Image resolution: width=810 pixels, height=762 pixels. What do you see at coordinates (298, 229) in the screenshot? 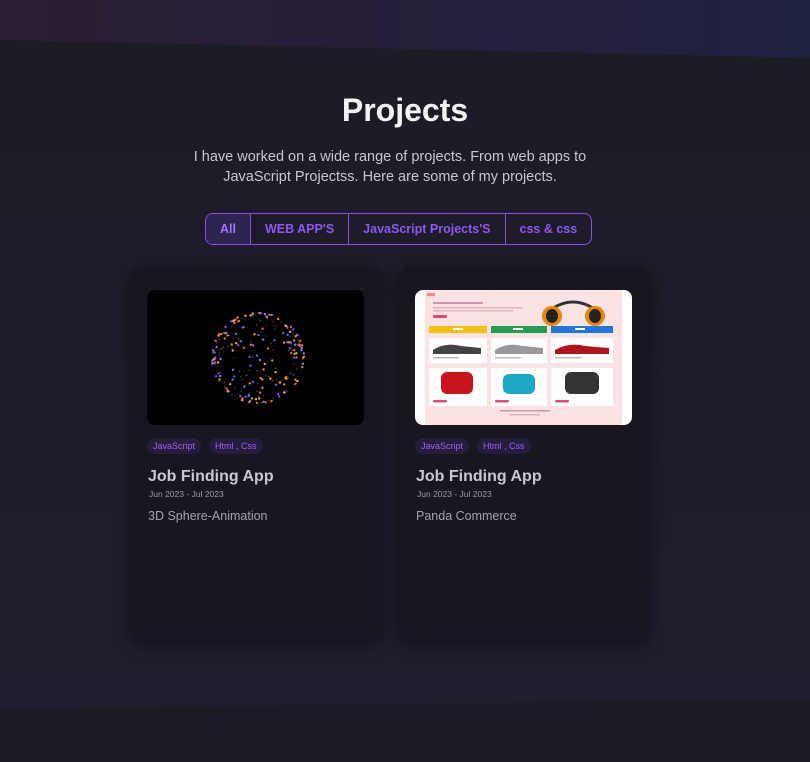
I see `filter-tab-web-apps: WEB APP'S` at bounding box center [298, 229].